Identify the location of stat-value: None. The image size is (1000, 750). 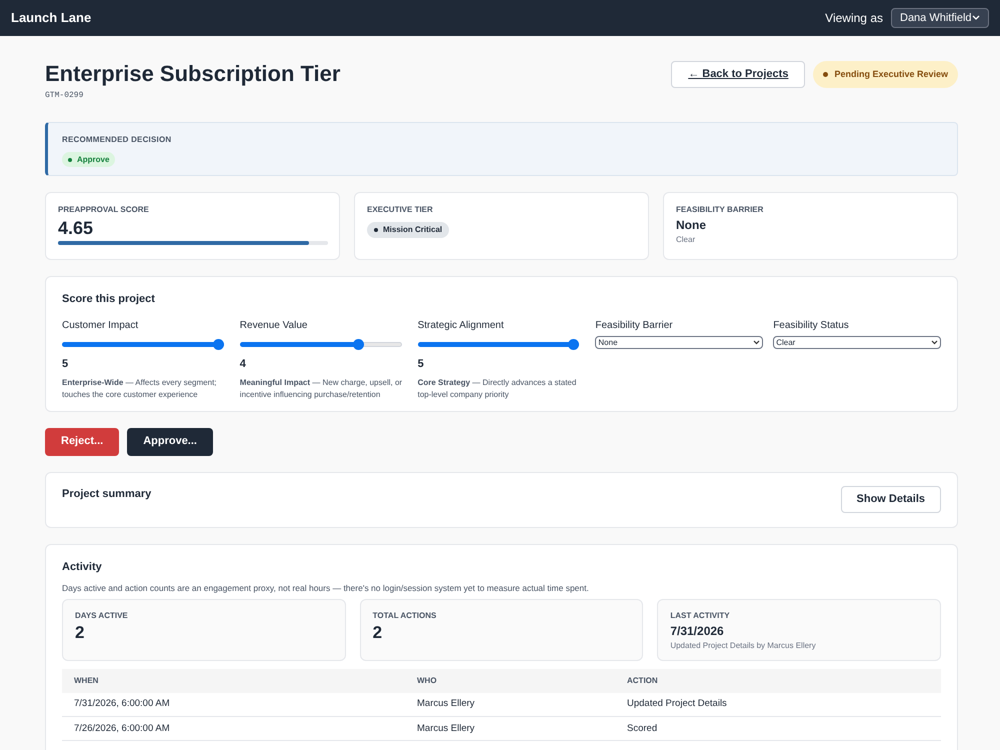
(691, 225).